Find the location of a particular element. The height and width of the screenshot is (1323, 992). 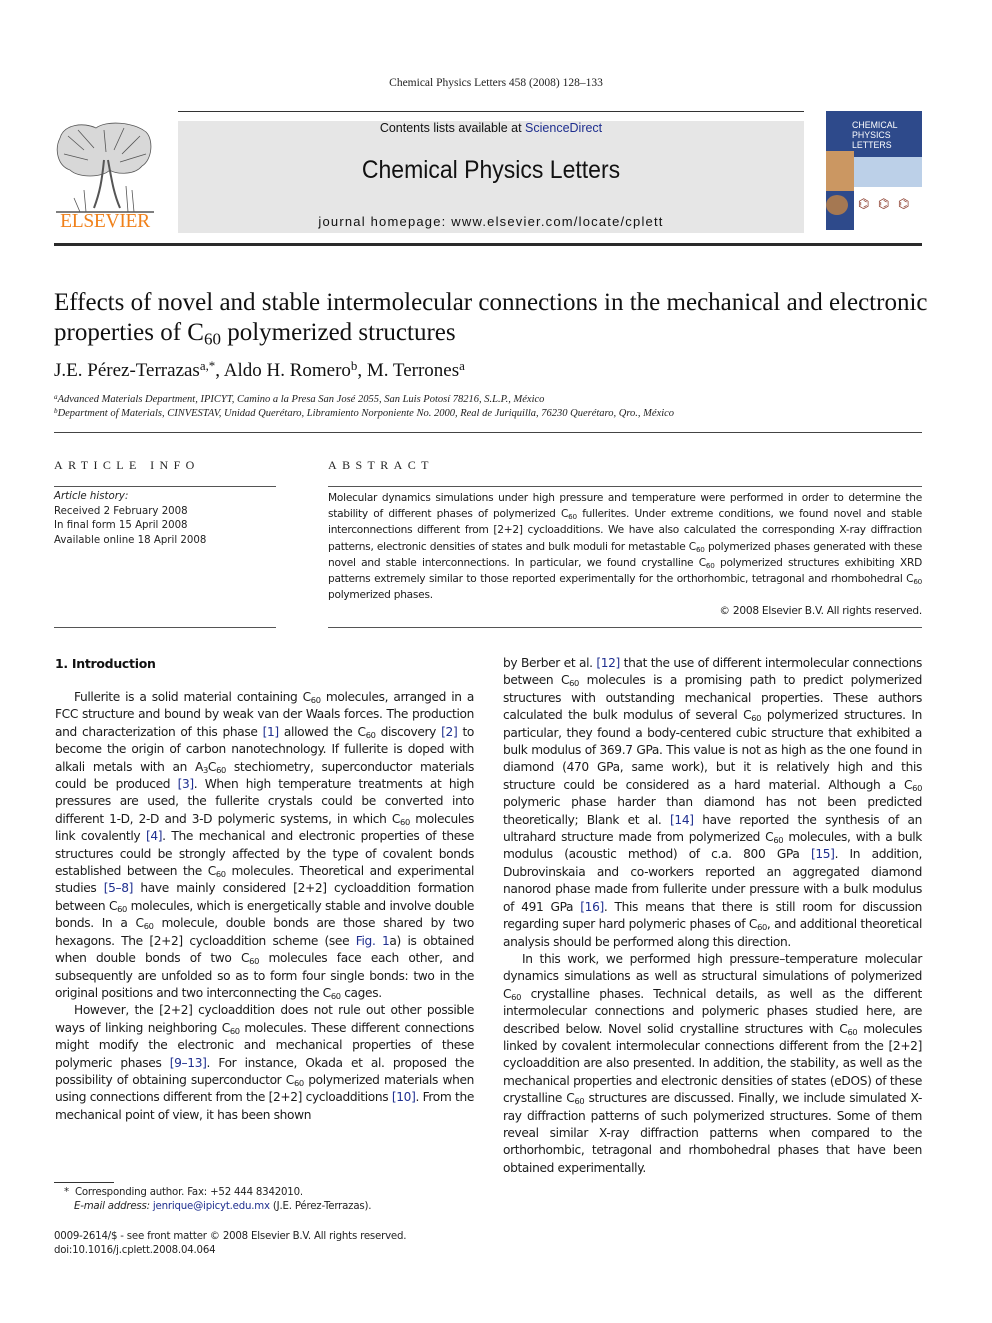

citation-link: [3] is located at coordinates (186, 784).